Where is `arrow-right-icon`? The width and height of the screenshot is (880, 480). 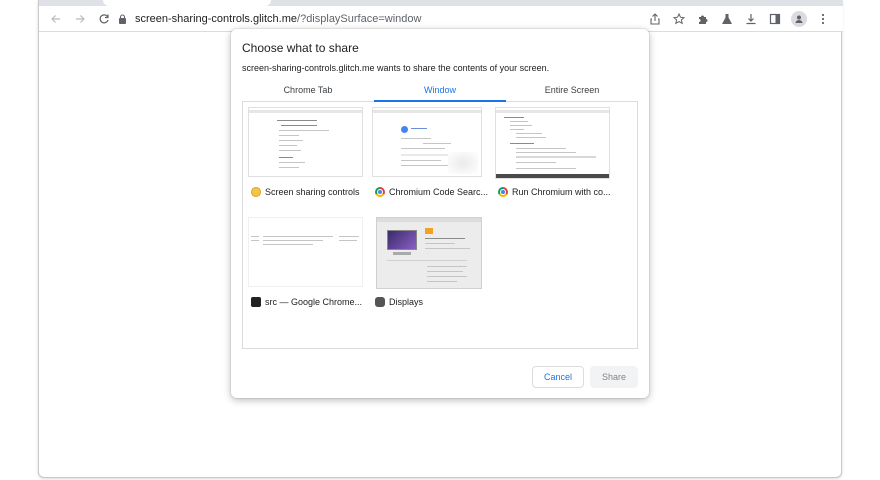
arrow-right-icon is located at coordinates (80, 19).